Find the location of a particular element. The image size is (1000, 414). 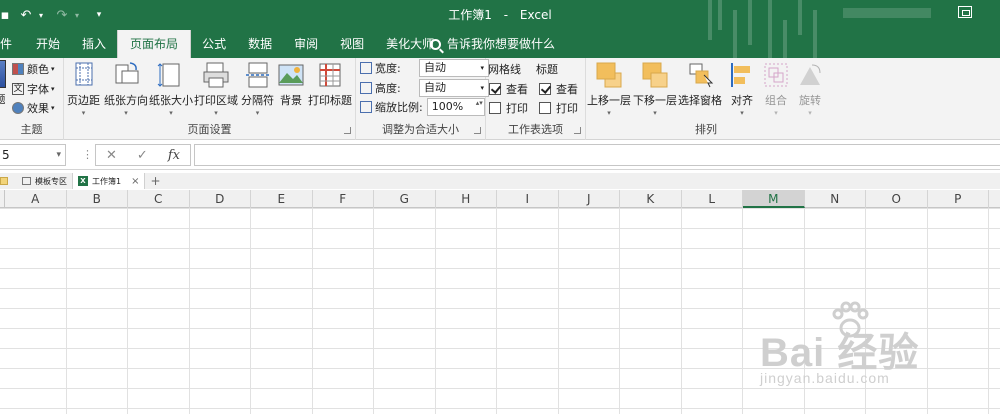

rotate-icon is located at coordinates (810, 75).